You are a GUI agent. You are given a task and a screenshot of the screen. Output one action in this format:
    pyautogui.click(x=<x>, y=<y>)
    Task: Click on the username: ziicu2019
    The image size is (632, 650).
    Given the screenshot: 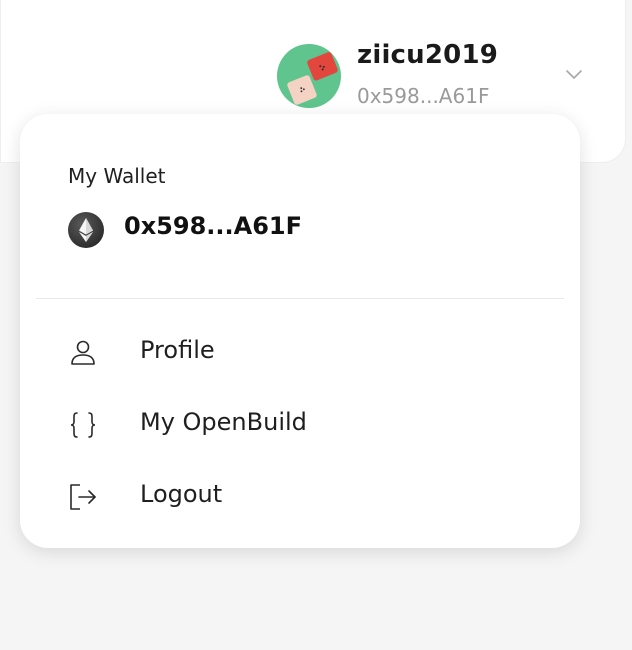 What is the action you would take?
    pyautogui.click(x=428, y=55)
    